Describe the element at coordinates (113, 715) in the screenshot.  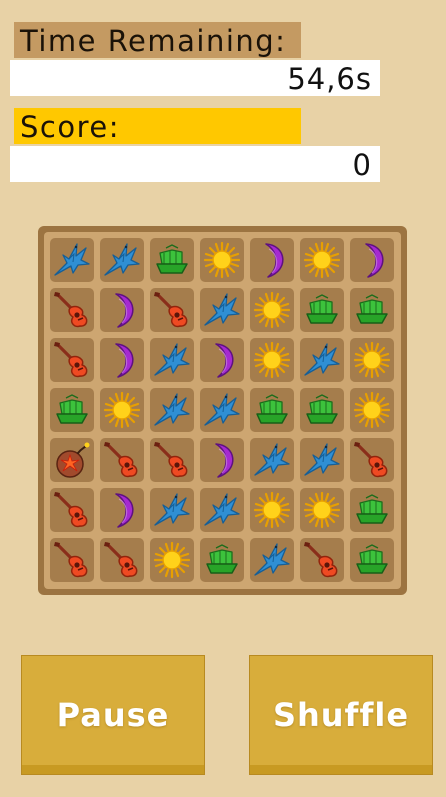
I see `pause-button: Pause` at that location.